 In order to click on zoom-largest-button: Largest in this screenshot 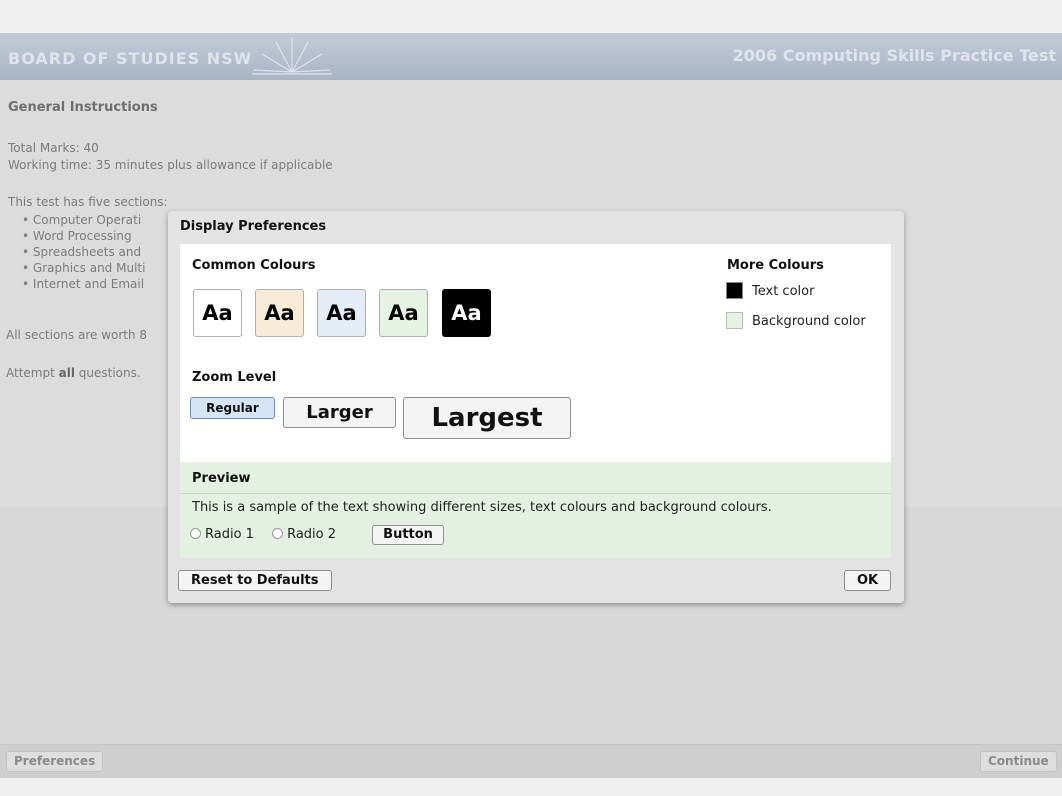, I will do `click(487, 418)`.